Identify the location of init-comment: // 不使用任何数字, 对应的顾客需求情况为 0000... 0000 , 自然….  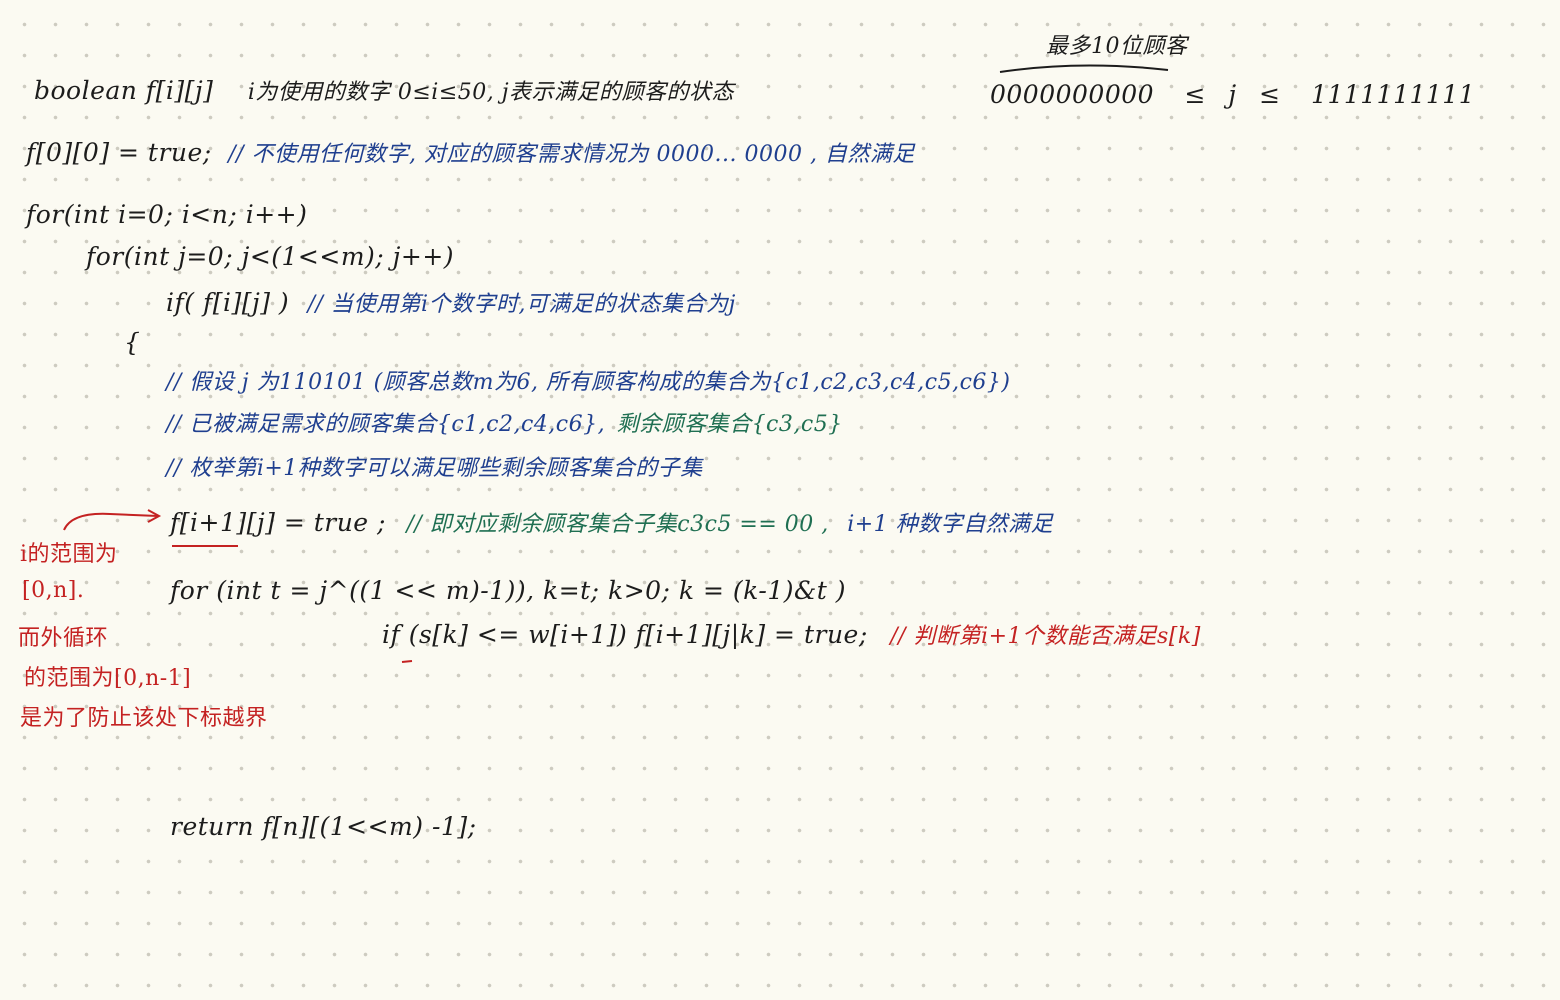
(571, 154).